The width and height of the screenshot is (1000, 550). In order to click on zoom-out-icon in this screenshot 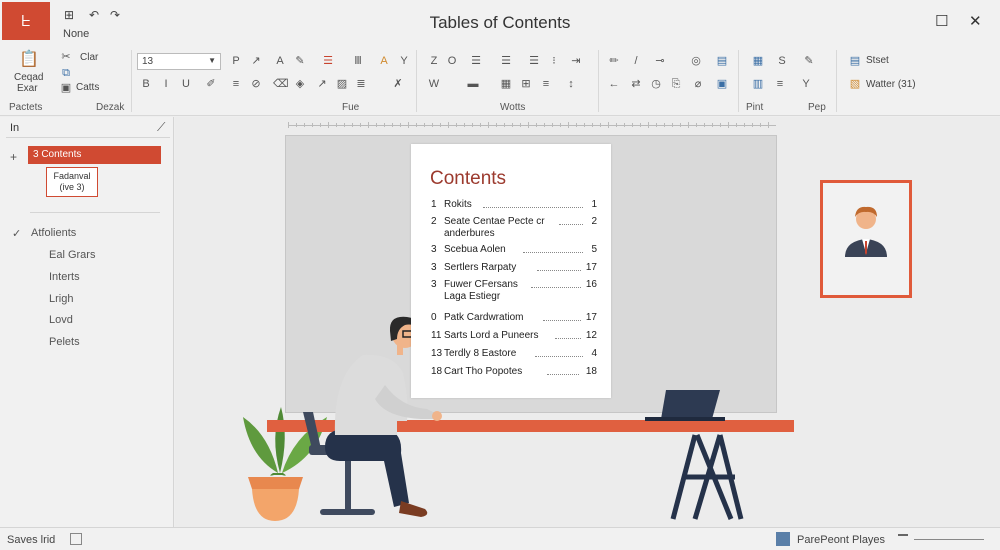, I will do `click(903, 535)`.